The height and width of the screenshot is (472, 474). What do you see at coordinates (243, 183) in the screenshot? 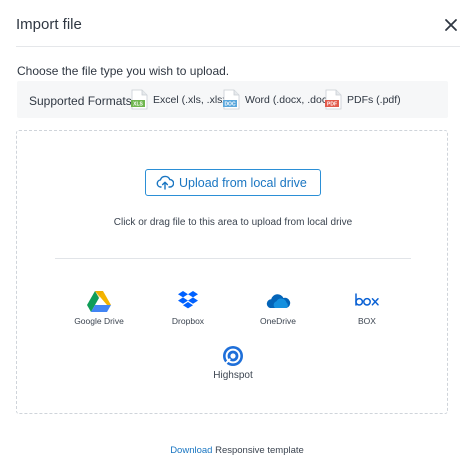
I see `upload-button-label: Upload from local drive` at bounding box center [243, 183].